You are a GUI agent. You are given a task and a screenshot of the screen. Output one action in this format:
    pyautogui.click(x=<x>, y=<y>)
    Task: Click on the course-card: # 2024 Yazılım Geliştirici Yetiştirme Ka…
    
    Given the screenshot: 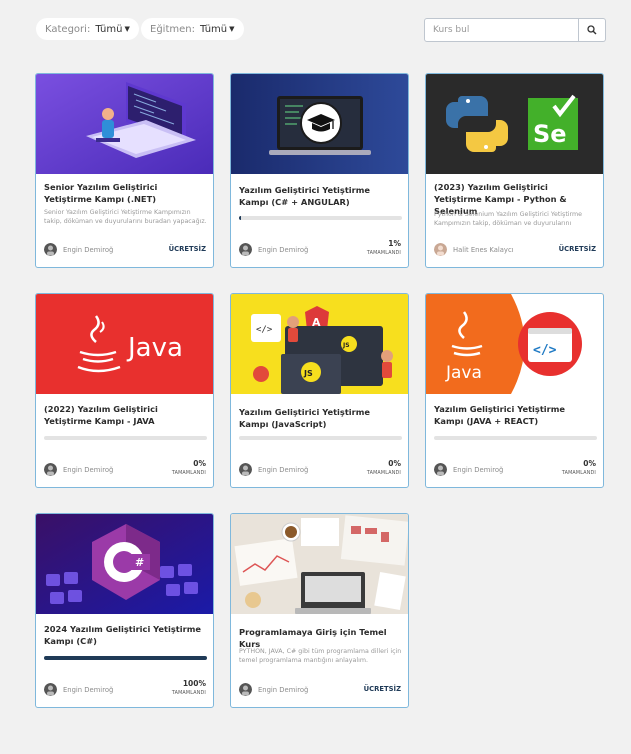 What is the action you would take?
    pyautogui.click(x=124, y=610)
    